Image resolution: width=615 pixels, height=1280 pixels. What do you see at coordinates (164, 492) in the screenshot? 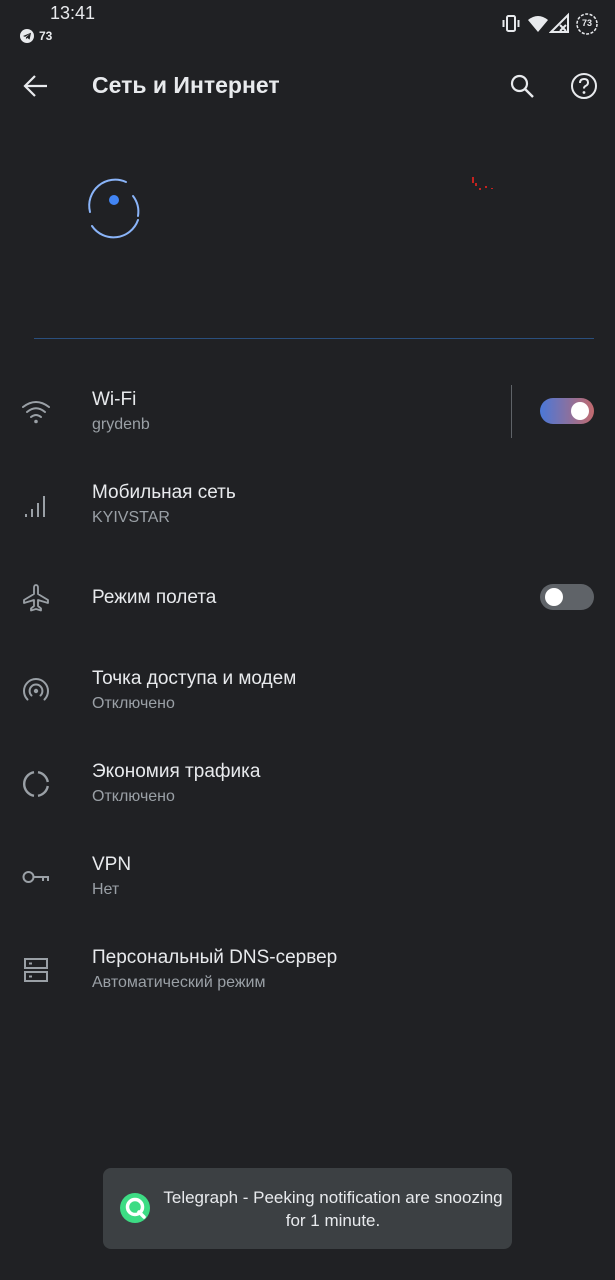
I see `setting-title: Мобильная сеть` at bounding box center [164, 492].